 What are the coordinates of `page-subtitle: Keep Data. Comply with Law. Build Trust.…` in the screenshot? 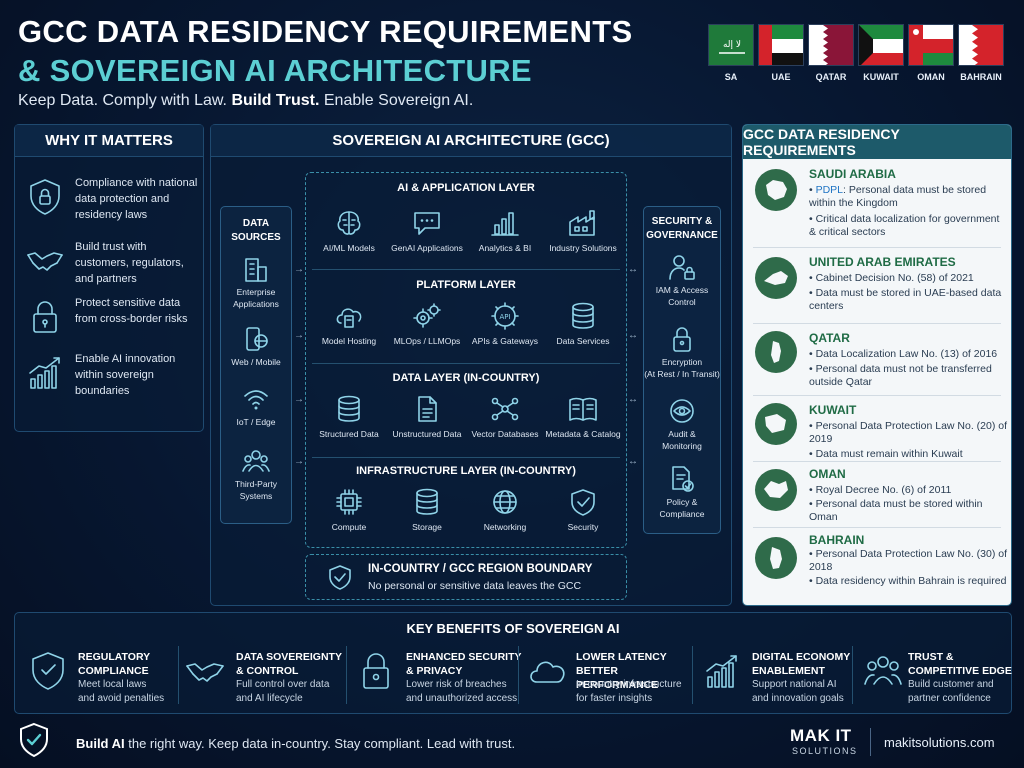 It's located at (245, 101).